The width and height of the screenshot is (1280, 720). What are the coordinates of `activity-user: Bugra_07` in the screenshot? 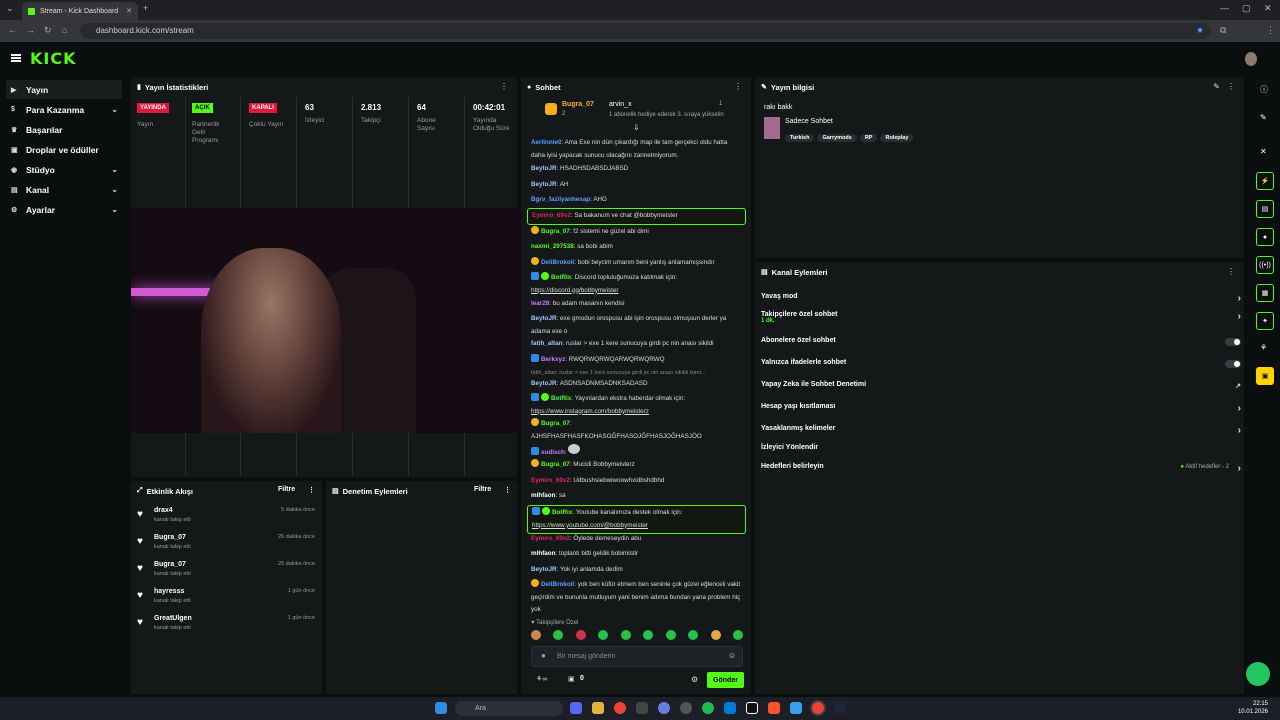 It's located at (170, 564).